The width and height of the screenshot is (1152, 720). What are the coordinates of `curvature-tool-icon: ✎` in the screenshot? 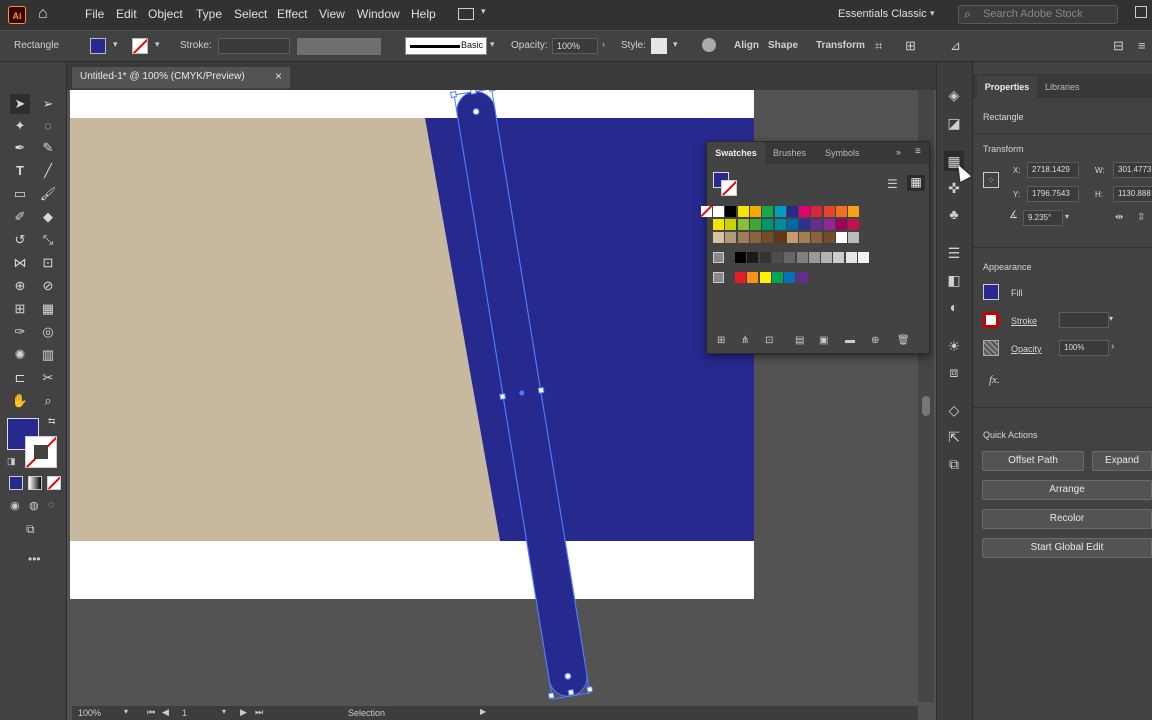 It's located at (48, 148).